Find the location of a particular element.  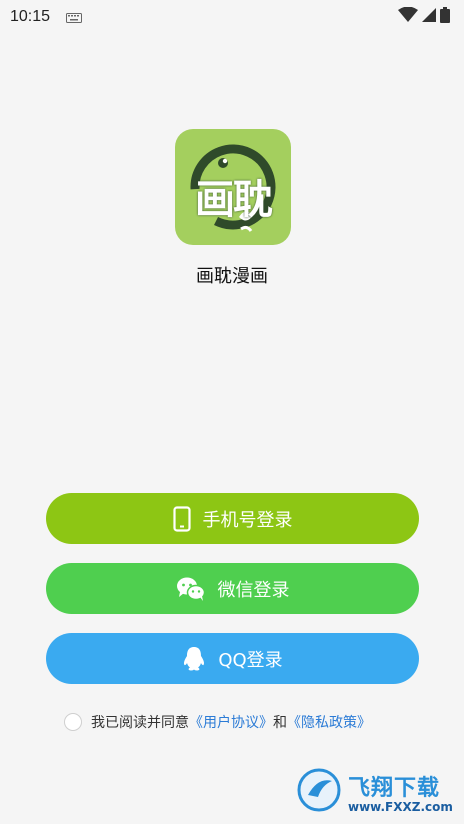

agreement-conjunction: 和 is located at coordinates (280, 723).